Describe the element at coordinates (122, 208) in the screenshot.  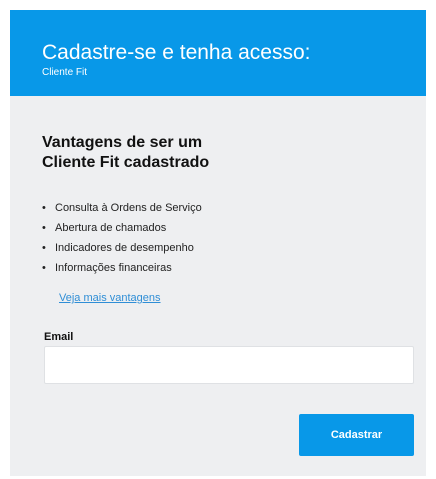
I see `benefit-item-service-orders: Consulta à Ordens de Serviço` at that location.